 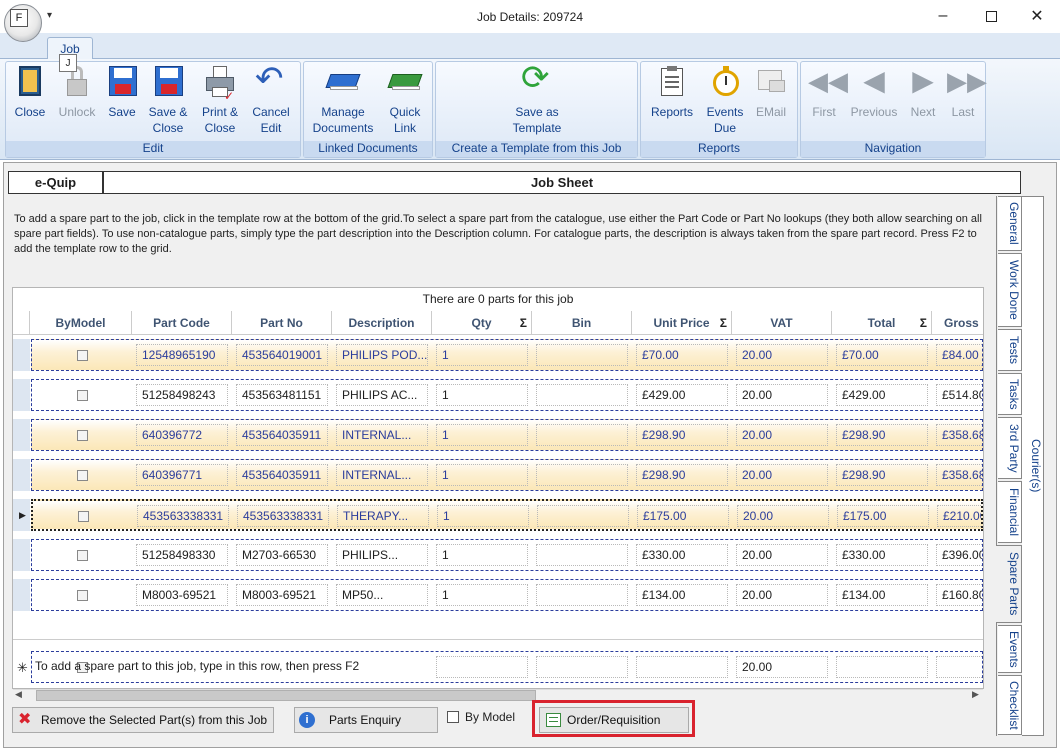 What do you see at coordinates (343, 82) in the screenshot?
I see `blue-book-icon` at bounding box center [343, 82].